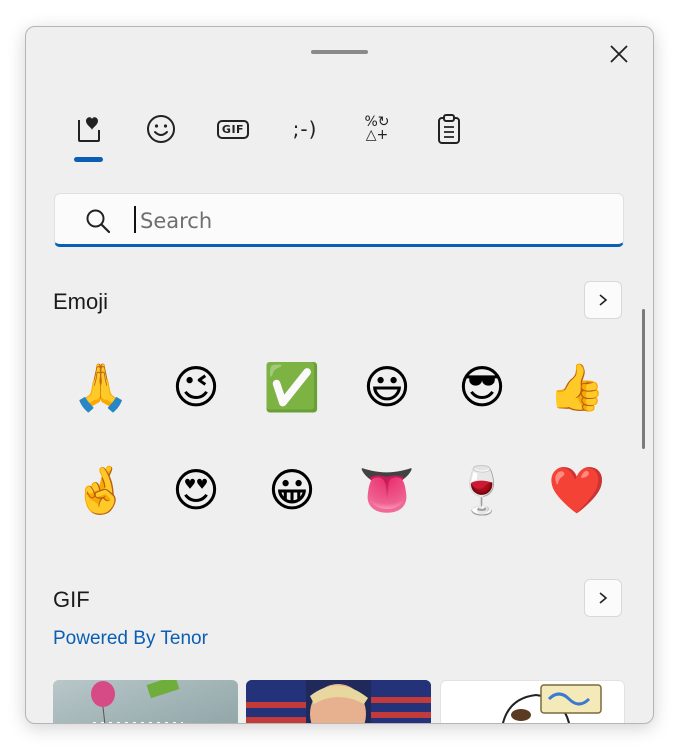 This screenshot has width=675, height=747. I want to click on tab-favorites, so click(89, 129).